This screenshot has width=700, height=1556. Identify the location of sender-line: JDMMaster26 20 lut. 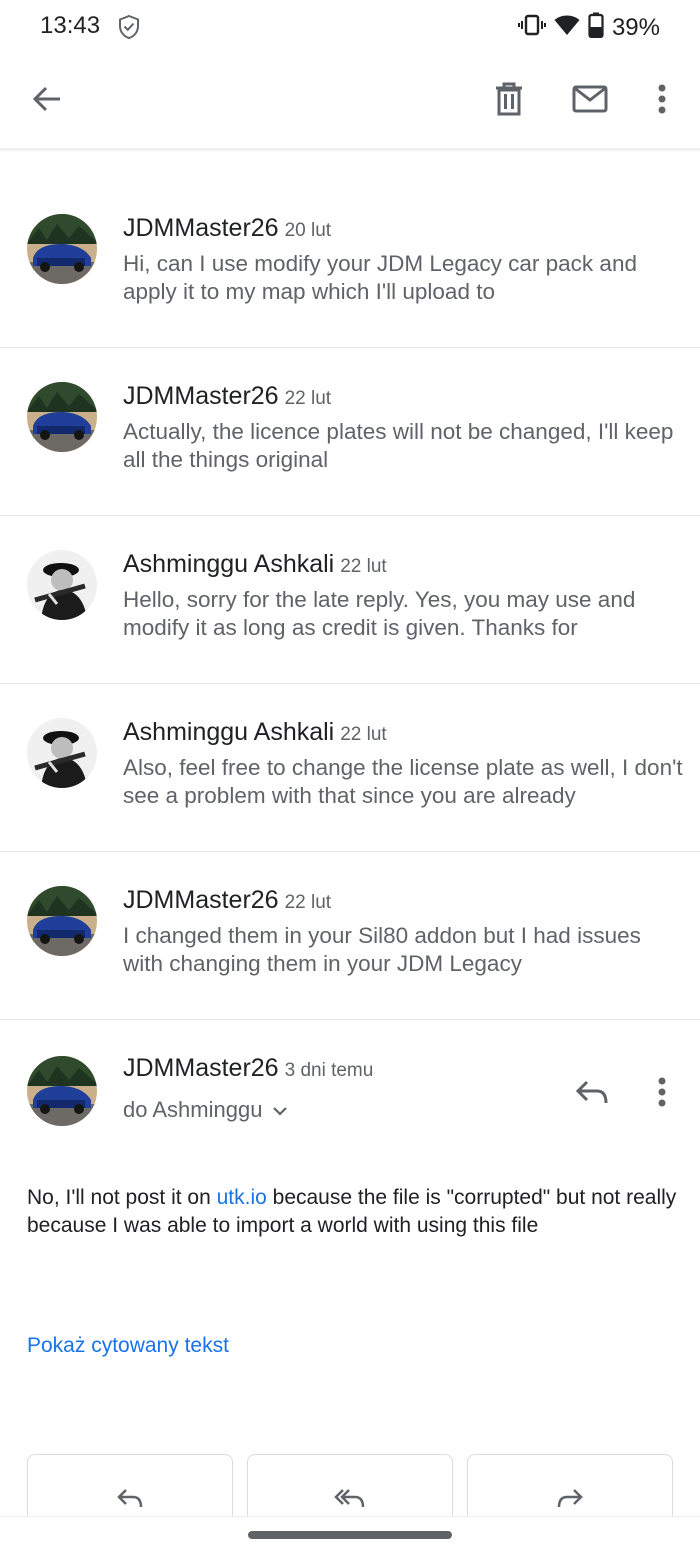
(227, 228).